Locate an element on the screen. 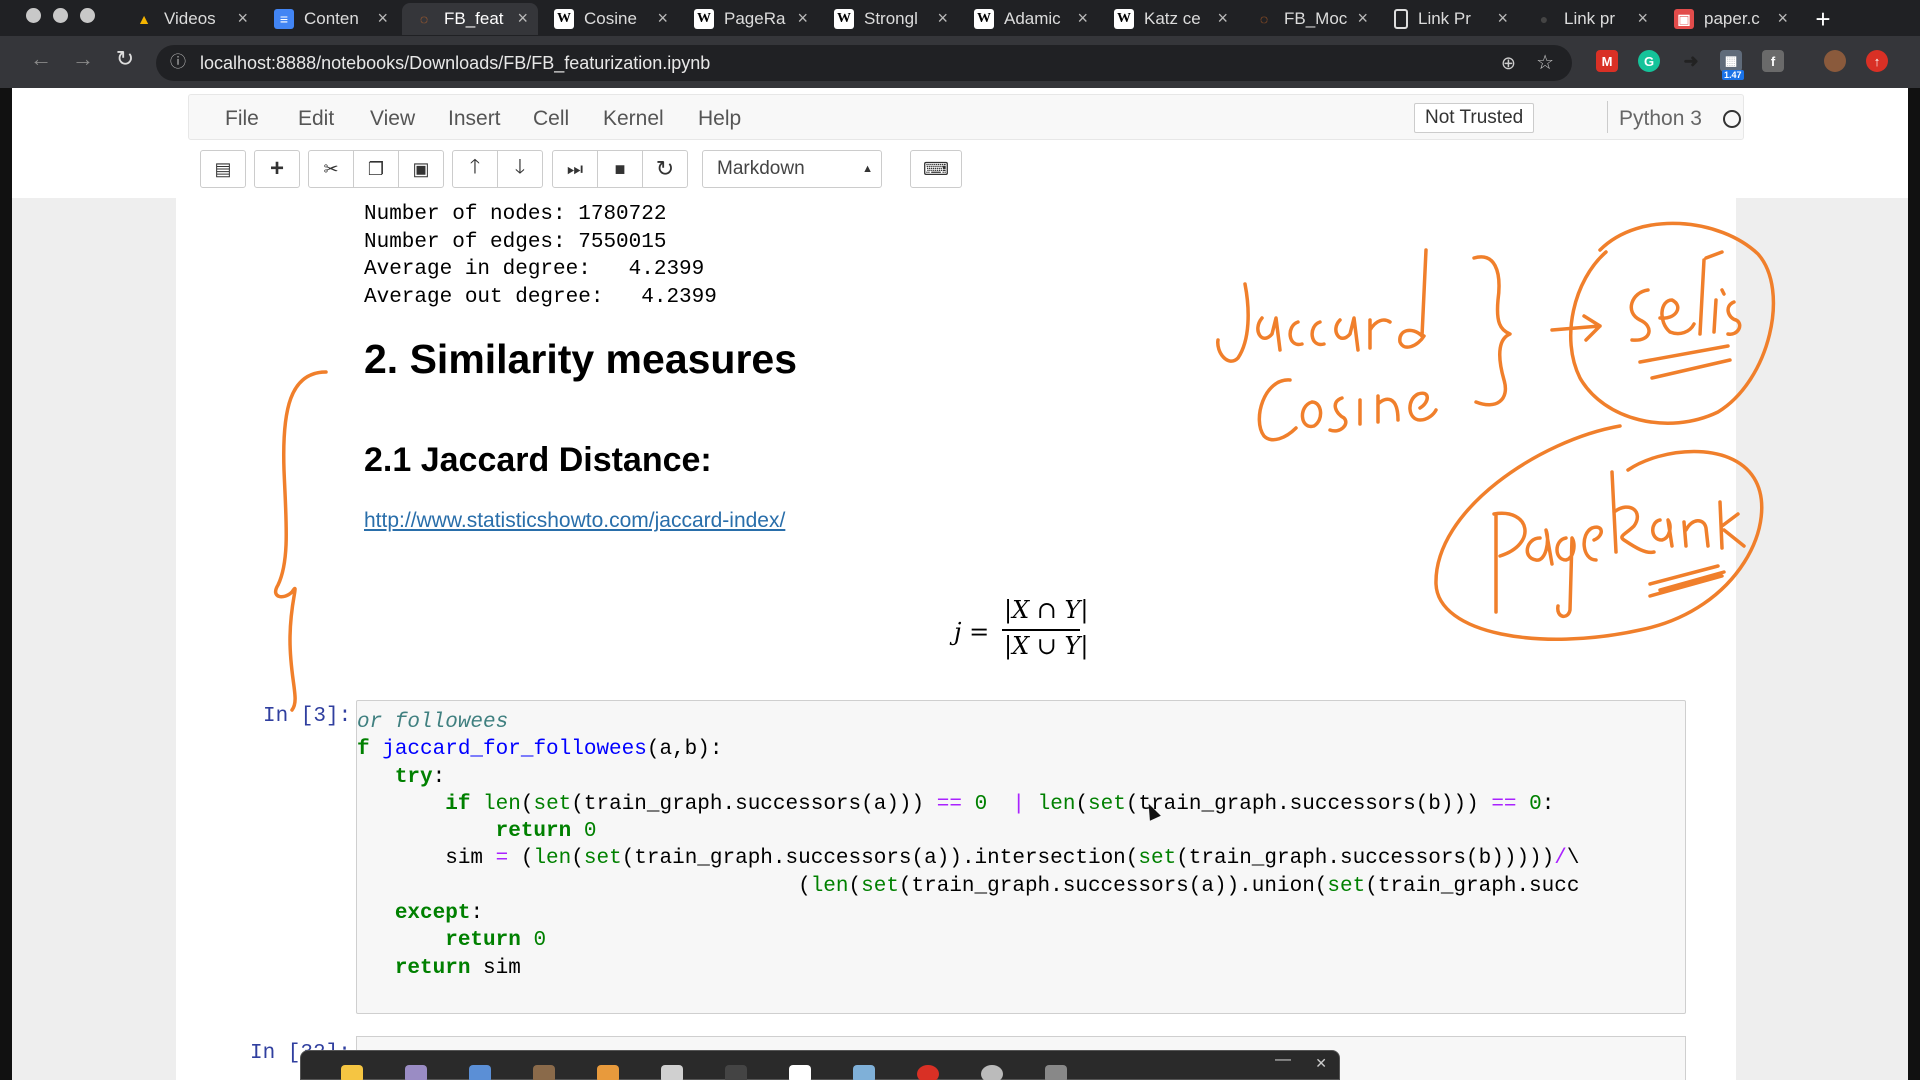 The width and height of the screenshot is (1920, 1080). formula-numerator: |X ∩ Y| is located at coordinates (1046, 610).